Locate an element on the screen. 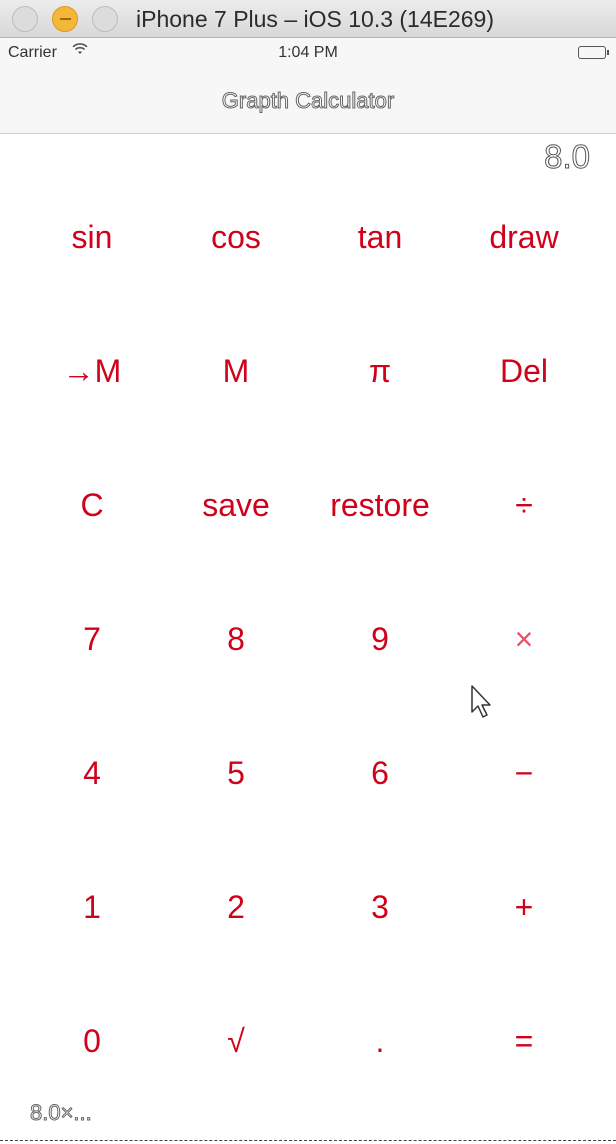 Image resolution: width=616 pixels, height=1144 pixels. restore-button: restore is located at coordinates (380, 505).